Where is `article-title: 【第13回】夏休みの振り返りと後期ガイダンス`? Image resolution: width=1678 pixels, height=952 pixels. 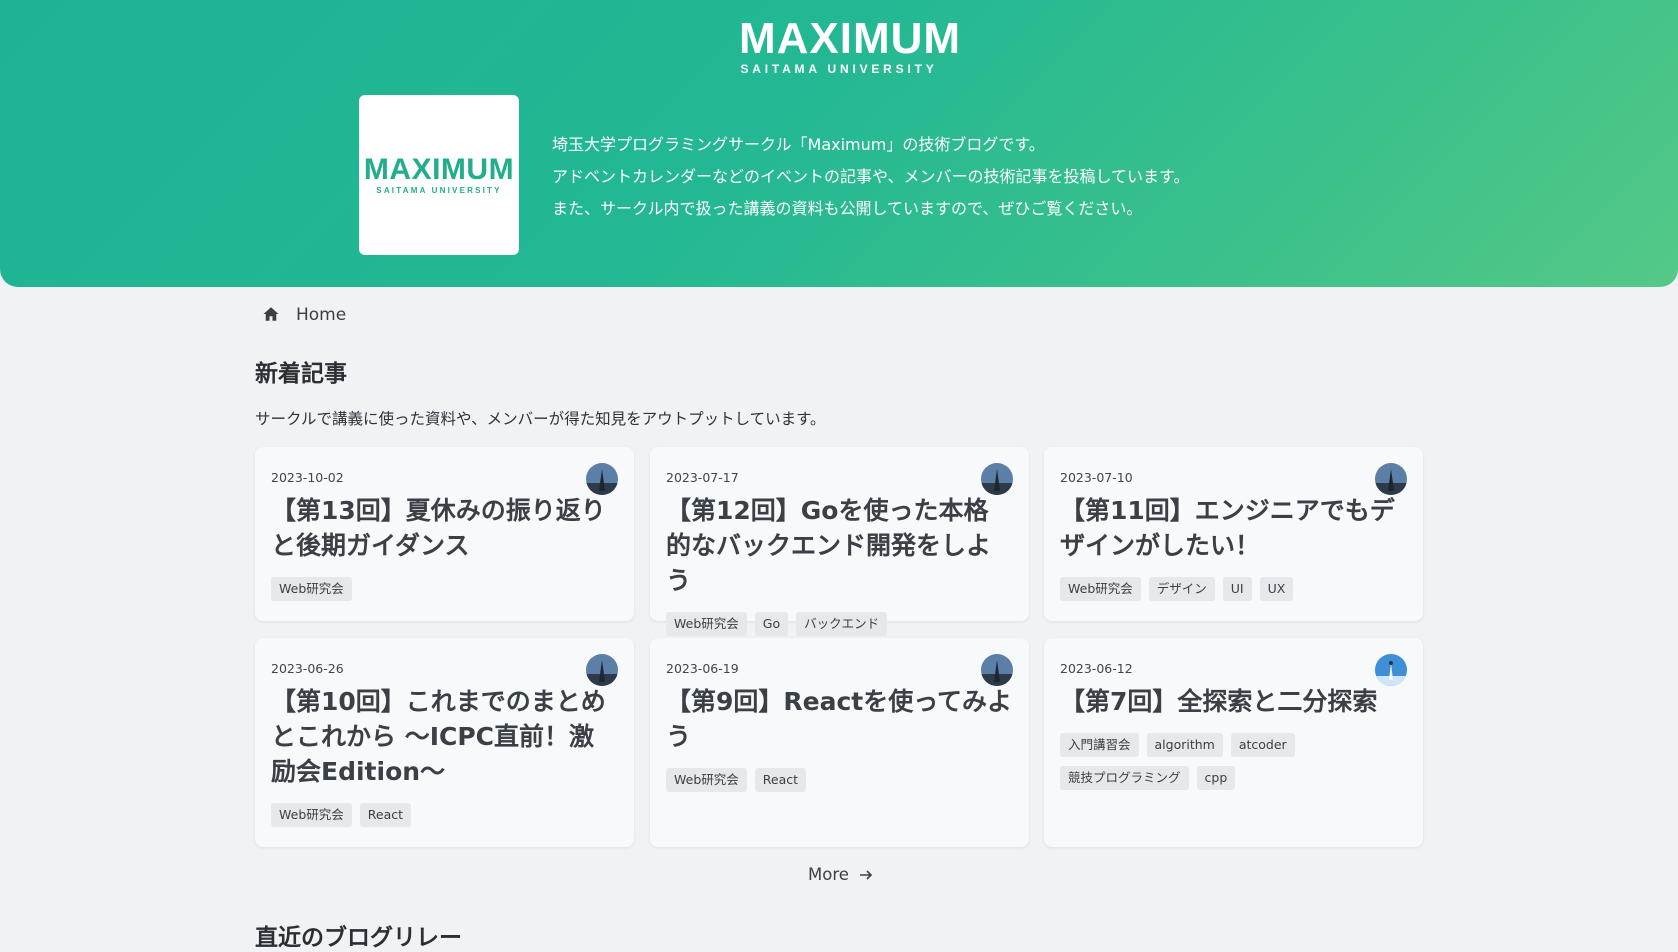
article-title: 【第13回】夏休みの振り返りと後期ガイダンス is located at coordinates (444, 528).